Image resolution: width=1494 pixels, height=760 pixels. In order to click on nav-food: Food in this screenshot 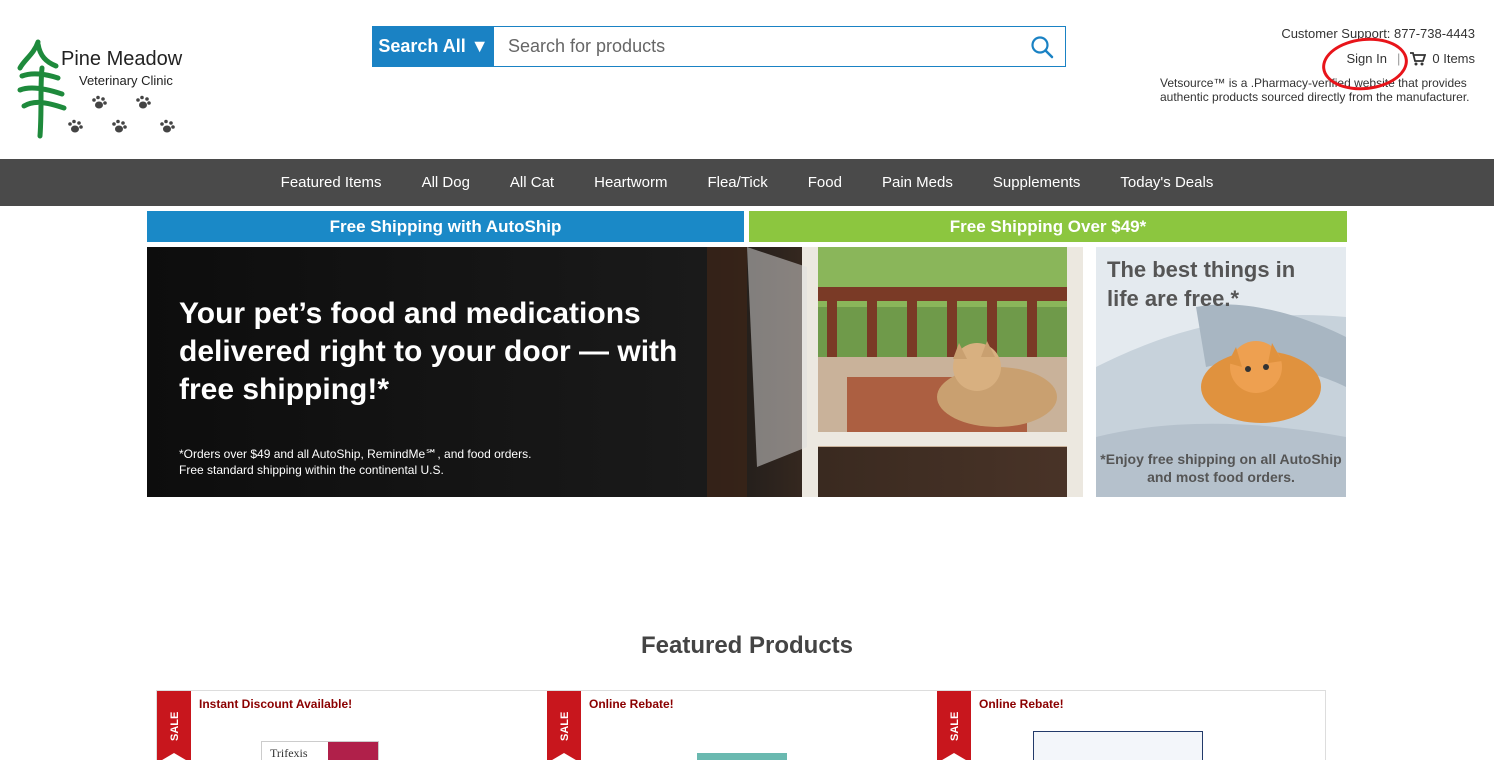, I will do `click(825, 182)`.